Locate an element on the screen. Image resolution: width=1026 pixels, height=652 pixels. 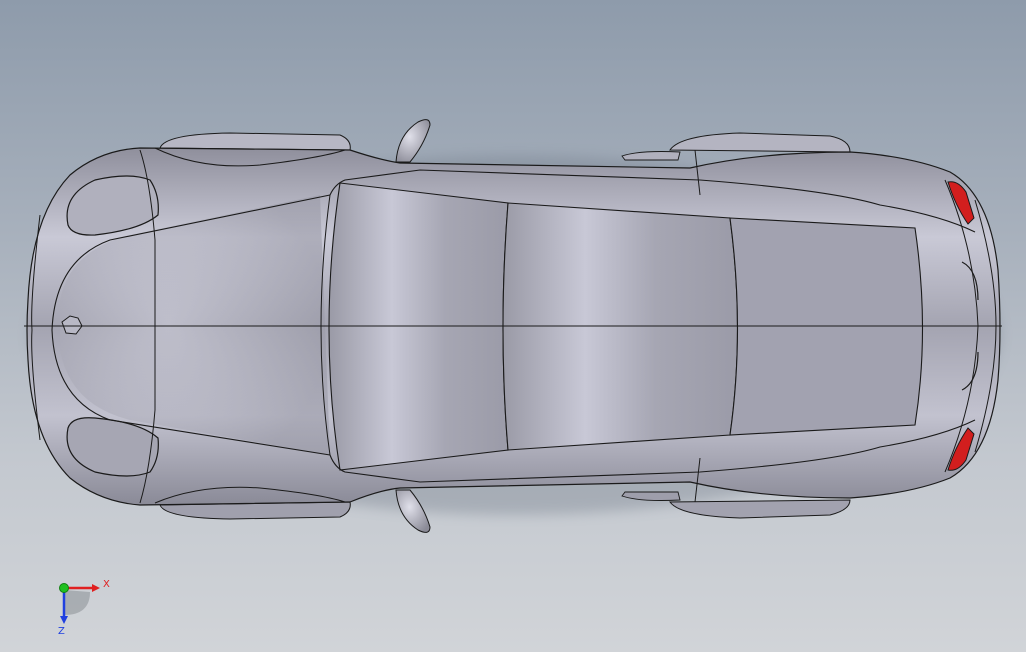
rear-fender-top is located at coordinates (760, 142).